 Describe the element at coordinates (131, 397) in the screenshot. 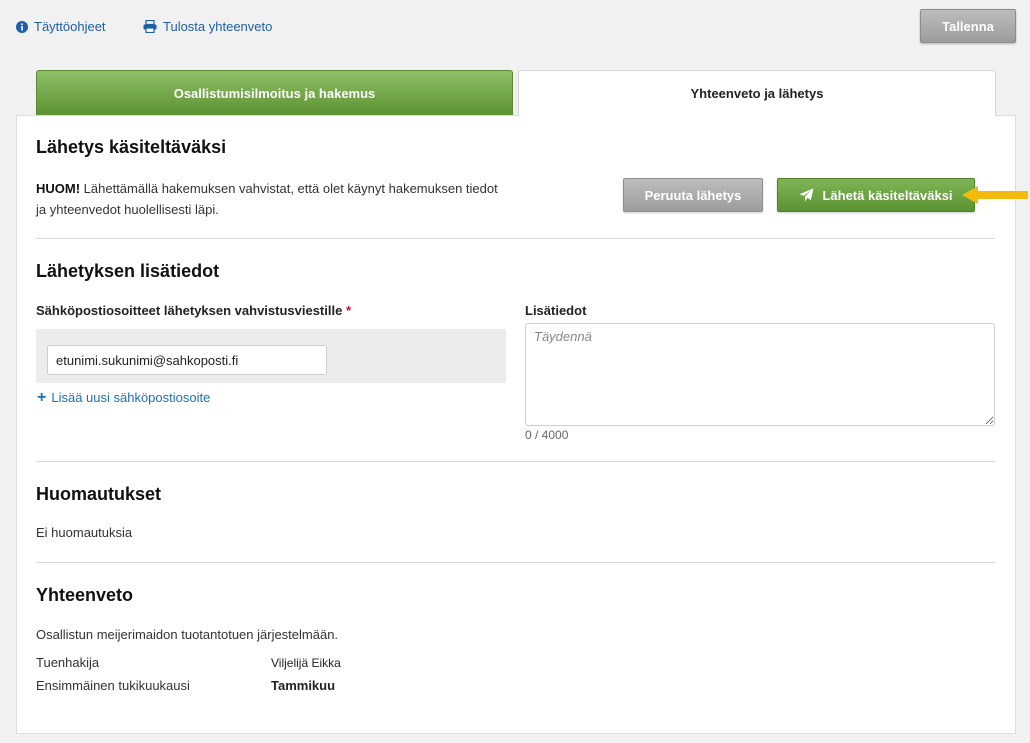

I see `add-email-label: Lisää uusi sähköpostiosoite` at that location.